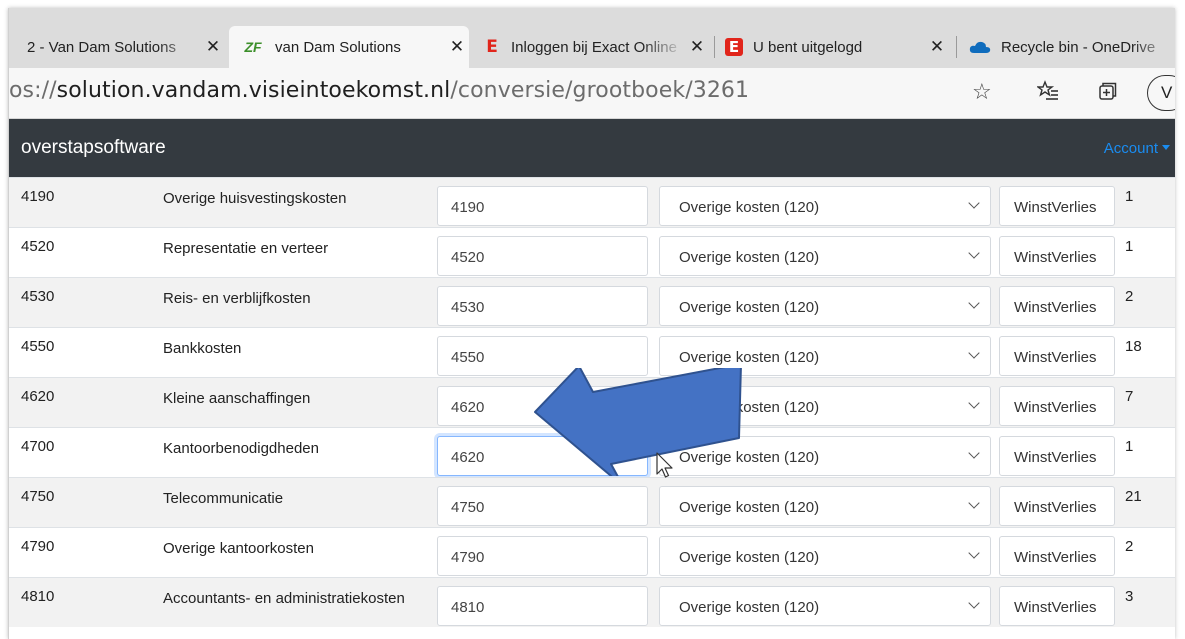  I want to click on ledger-code: 4810, so click(38, 596).